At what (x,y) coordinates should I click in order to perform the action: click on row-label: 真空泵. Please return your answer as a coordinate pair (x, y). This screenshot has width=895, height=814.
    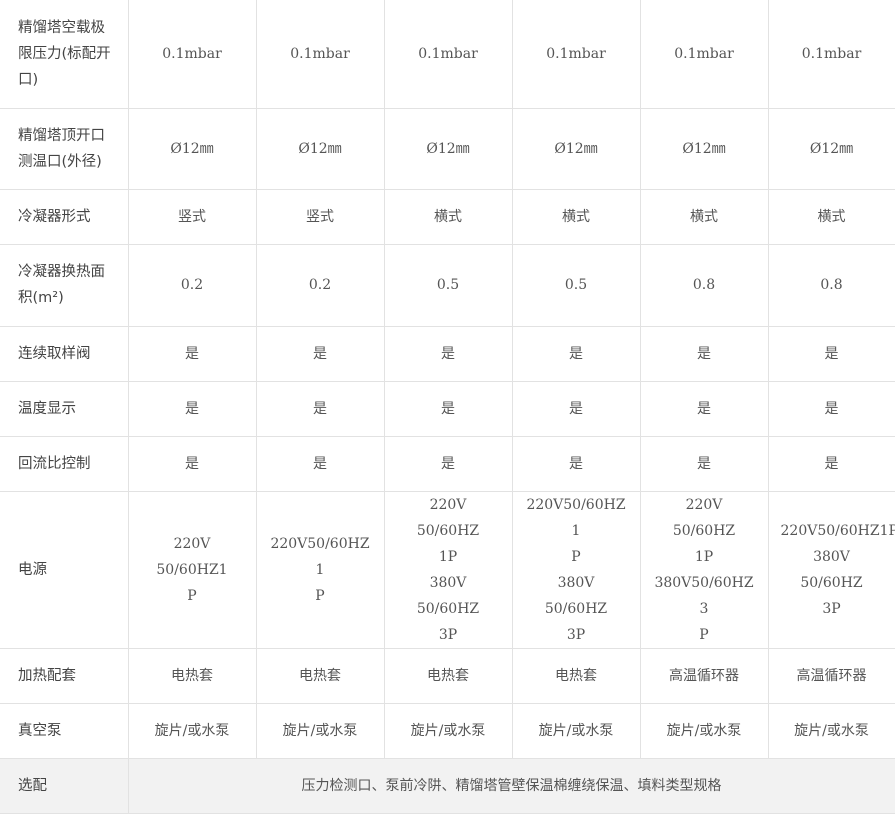
    Looking at the image, I should click on (64, 730).